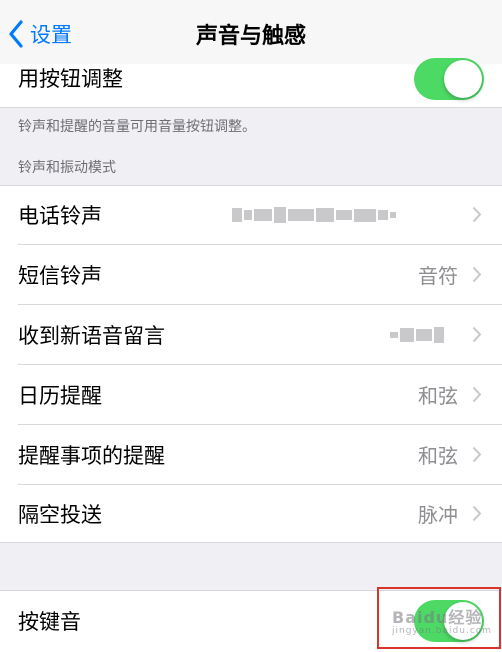  What do you see at coordinates (251, 334) in the screenshot?
I see `sound-row-voicemail: 收到新语音留言` at bounding box center [251, 334].